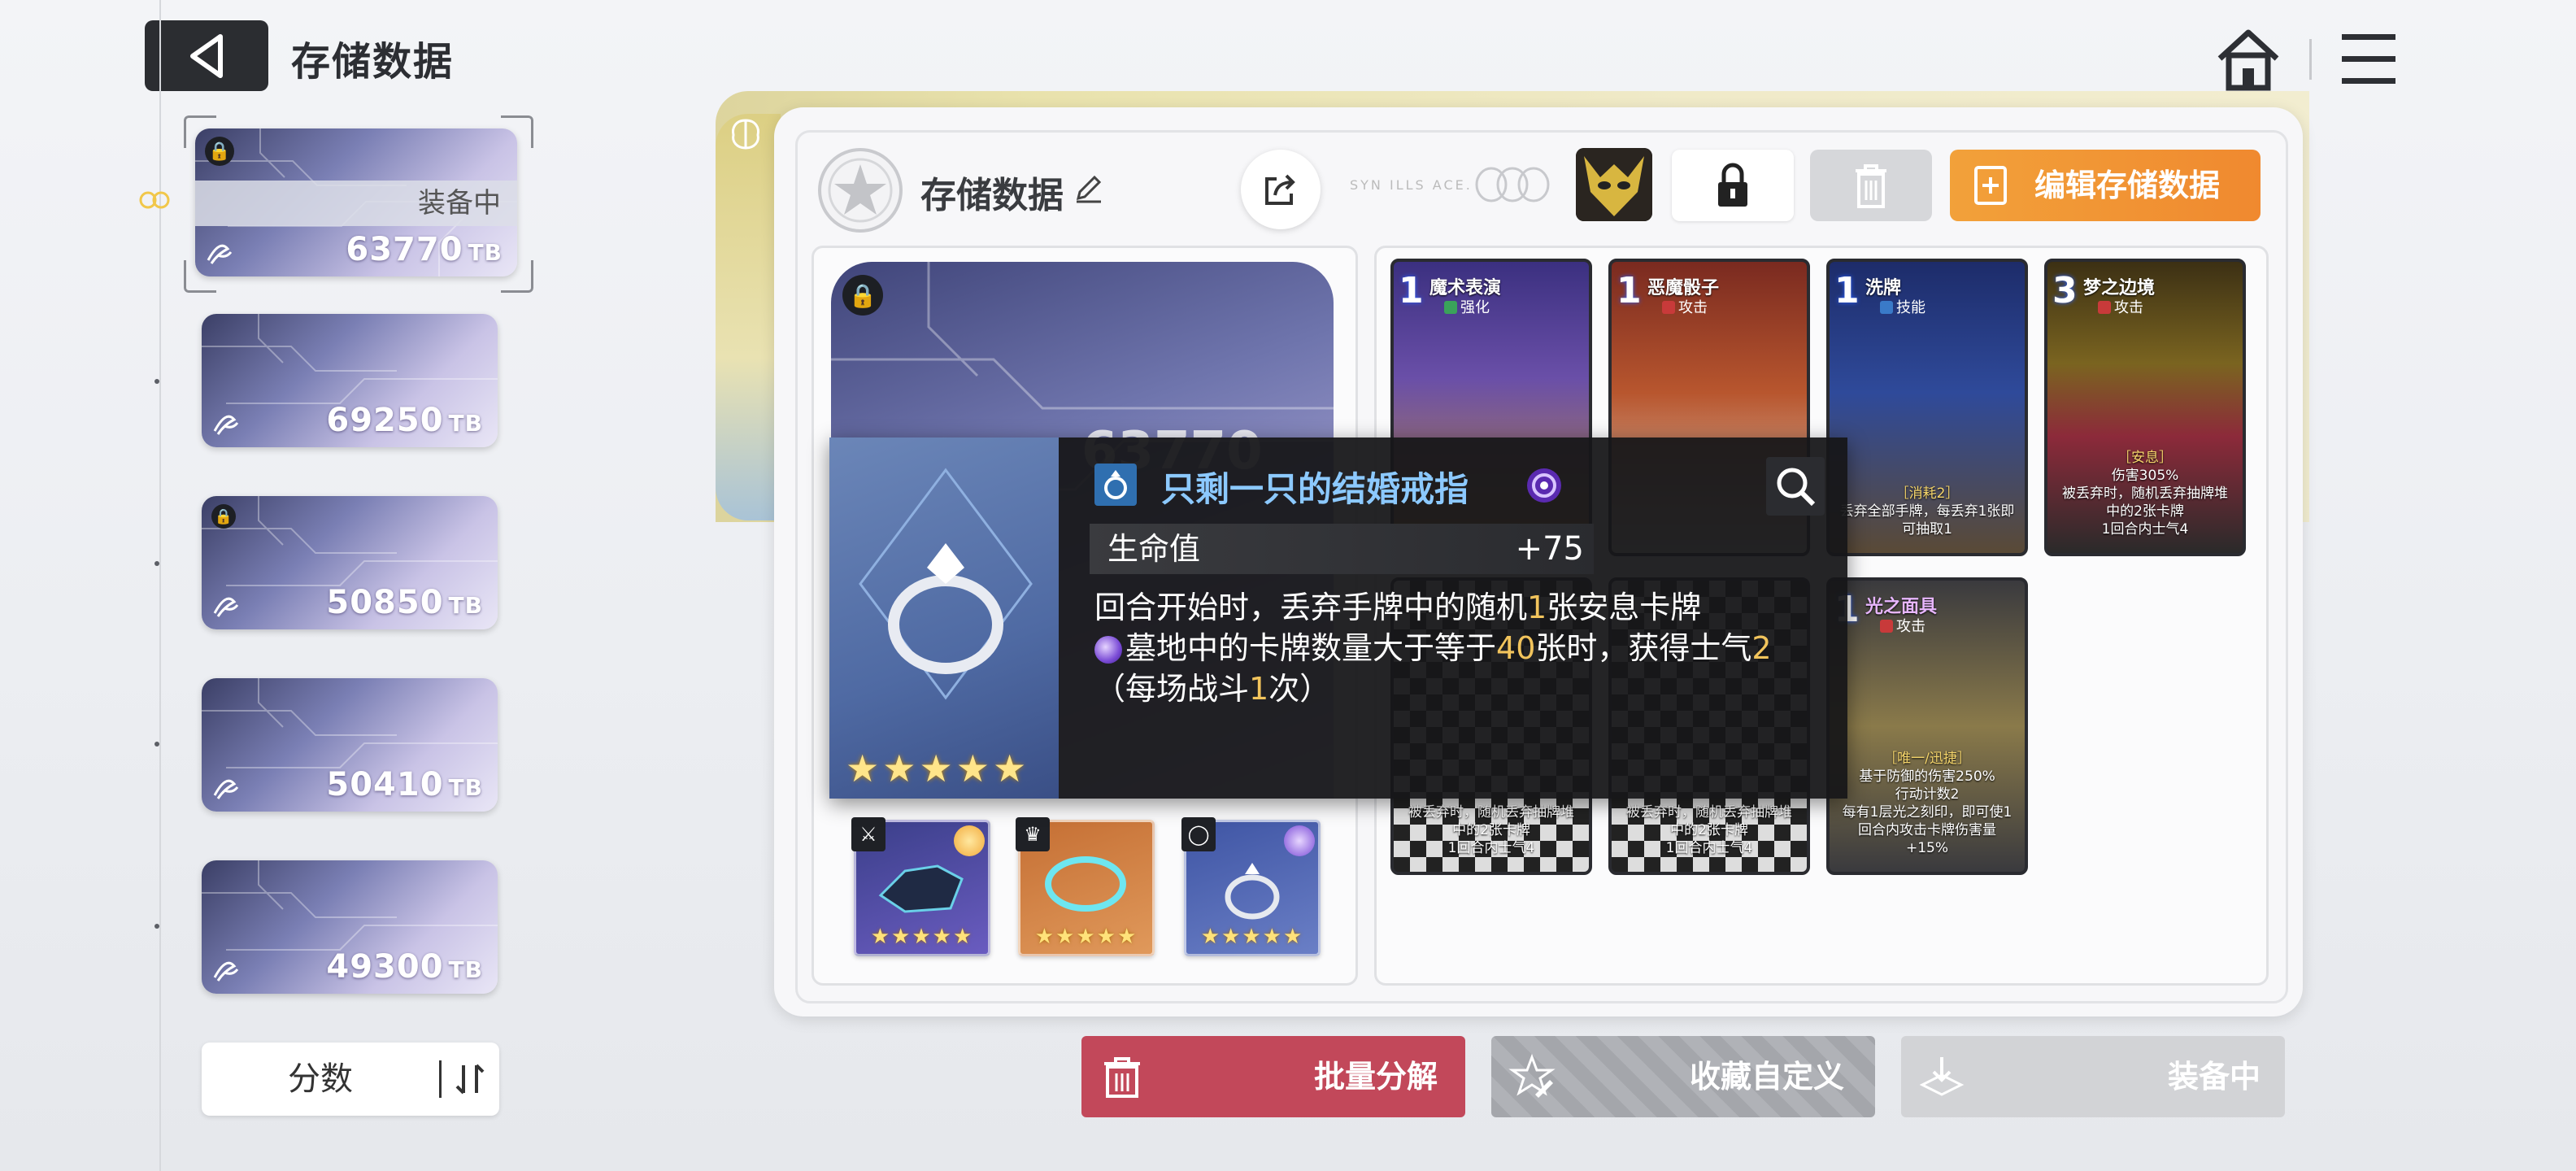 Image resolution: width=2576 pixels, height=1171 pixels. What do you see at coordinates (1767, 1077) in the screenshot?
I see `favorite-custom-label: 收藏自定义` at bounding box center [1767, 1077].